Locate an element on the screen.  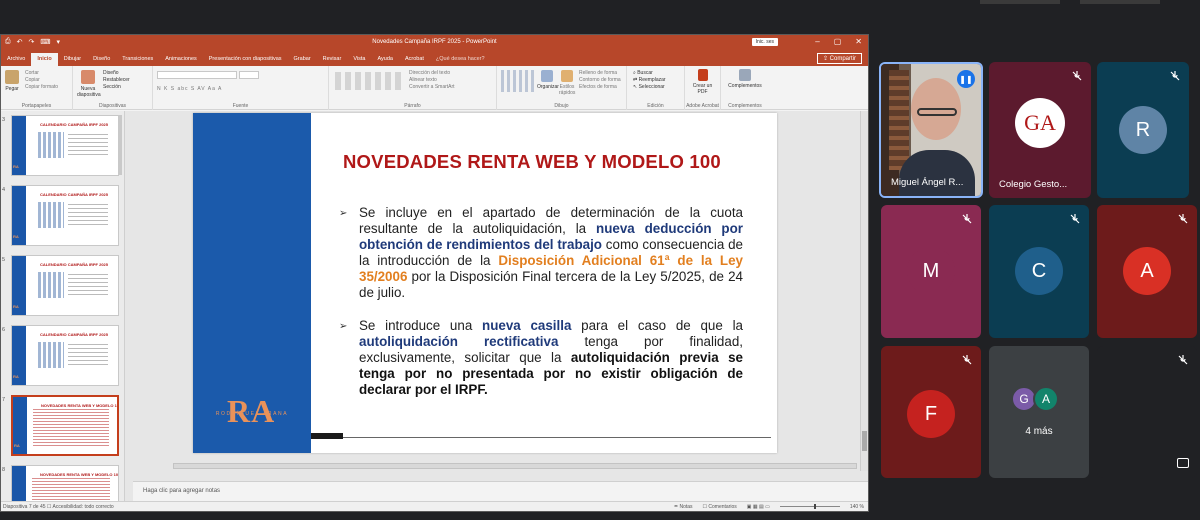
smartart-button: Convertir a SmartArt is located at coordinates (432, 87).